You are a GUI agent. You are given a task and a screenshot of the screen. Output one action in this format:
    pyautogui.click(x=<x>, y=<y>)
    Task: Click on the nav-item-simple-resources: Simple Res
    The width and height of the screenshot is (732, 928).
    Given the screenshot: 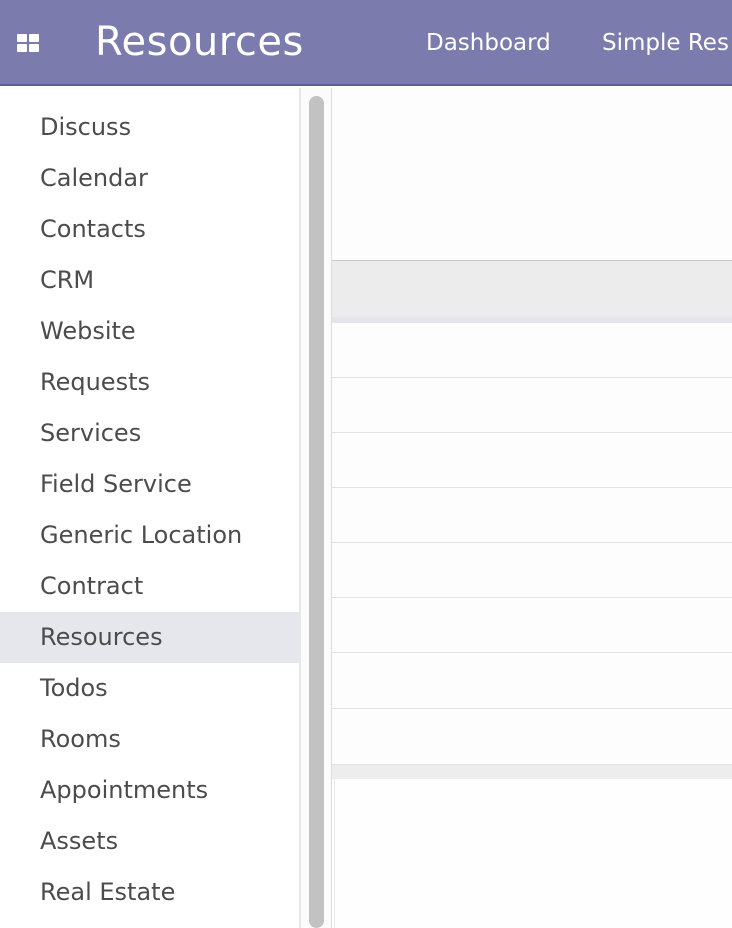 What is the action you would take?
    pyautogui.click(x=665, y=43)
    